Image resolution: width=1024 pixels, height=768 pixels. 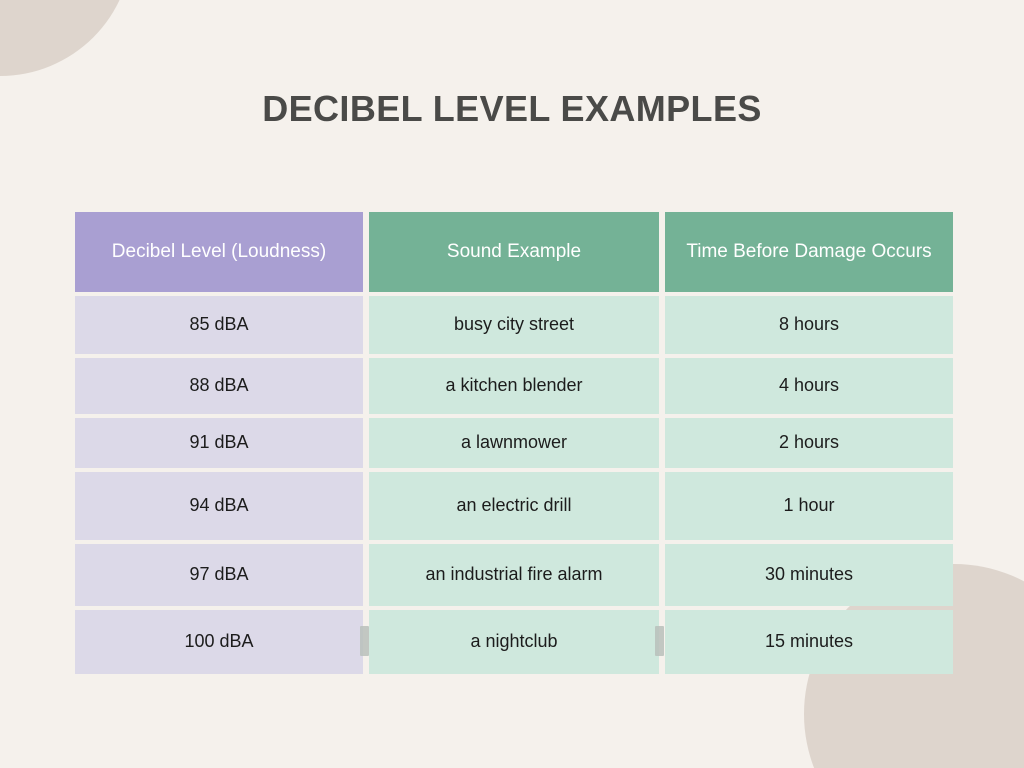 I want to click on table-row: 85 dBA busy city street 8 hours, so click(x=514, y=325).